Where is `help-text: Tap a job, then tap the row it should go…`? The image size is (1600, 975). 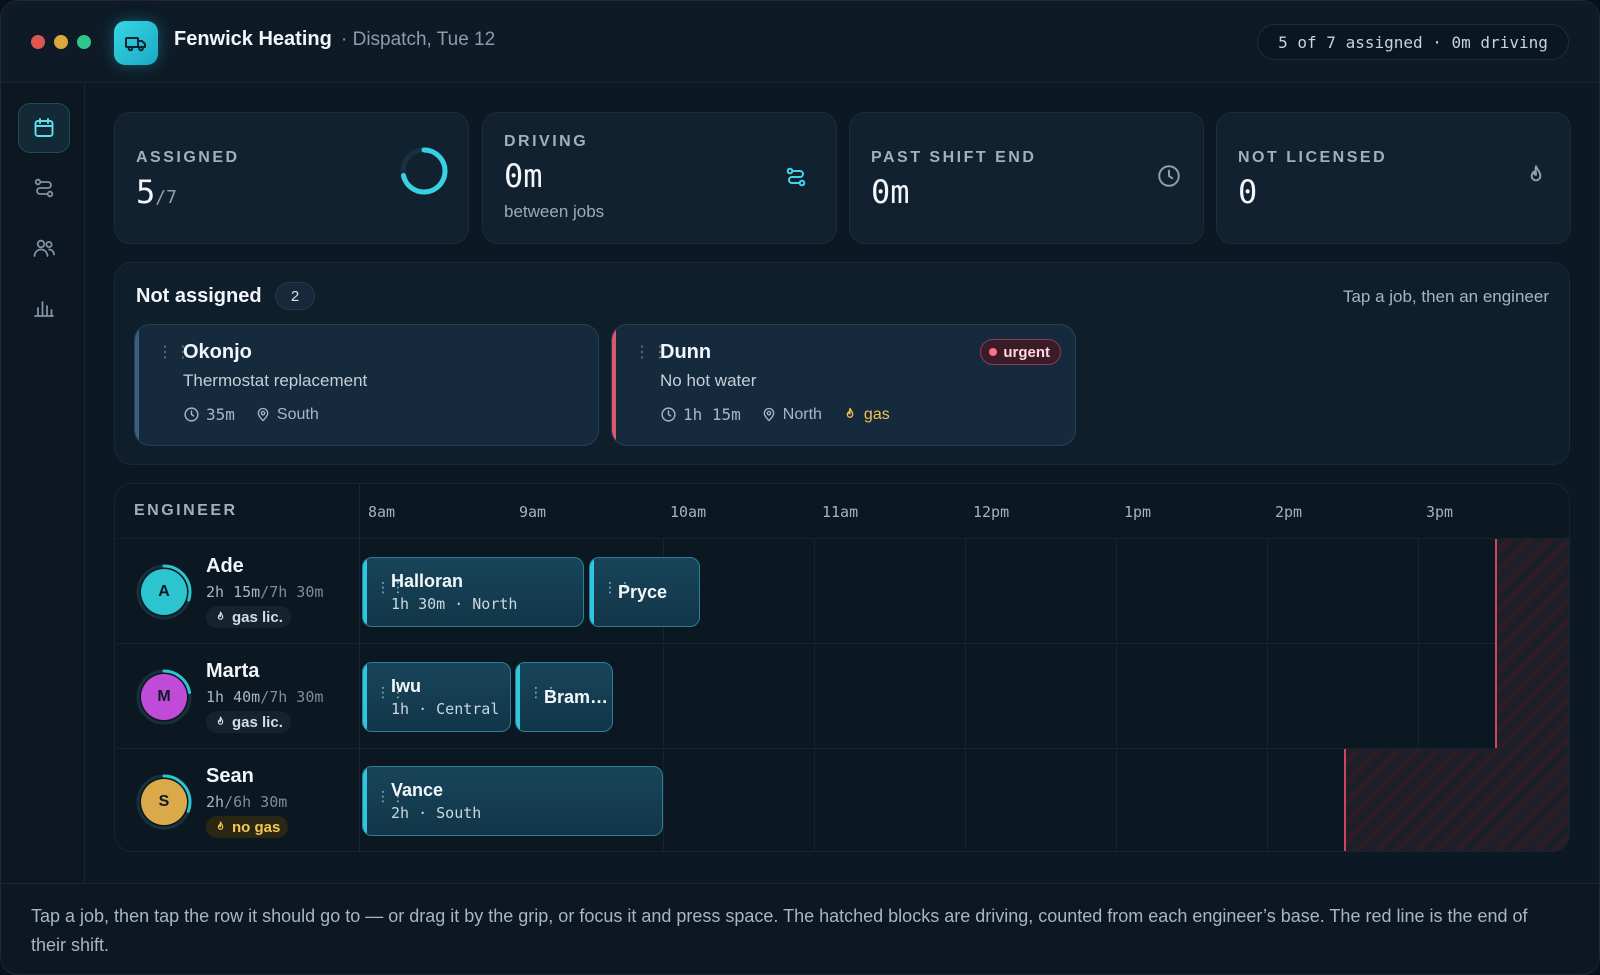 help-text: Tap a job, then tap the row it should go… is located at coordinates (779, 930).